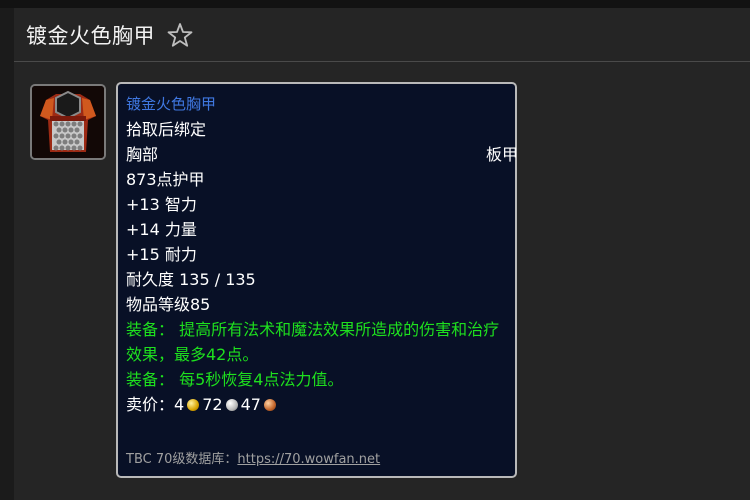  What do you see at coordinates (382, 35) in the screenshot?
I see `title-bar: 镀金火色胸甲` at bounding box center [382, 35].